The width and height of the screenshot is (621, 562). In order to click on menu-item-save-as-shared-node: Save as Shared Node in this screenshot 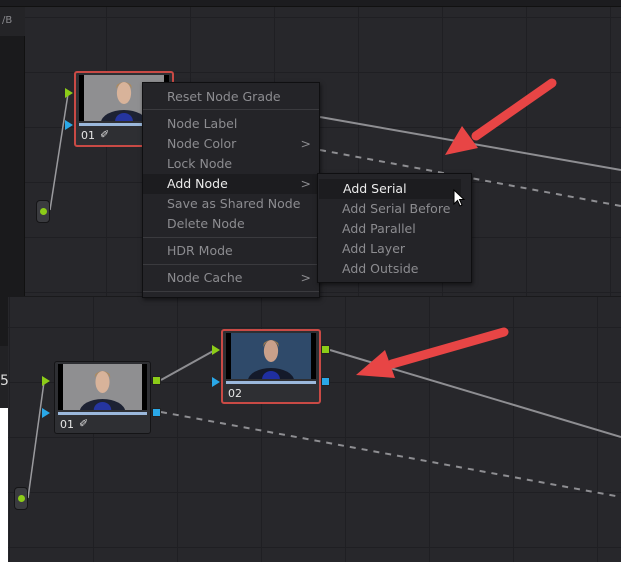, I will do `click(231, 204)`.